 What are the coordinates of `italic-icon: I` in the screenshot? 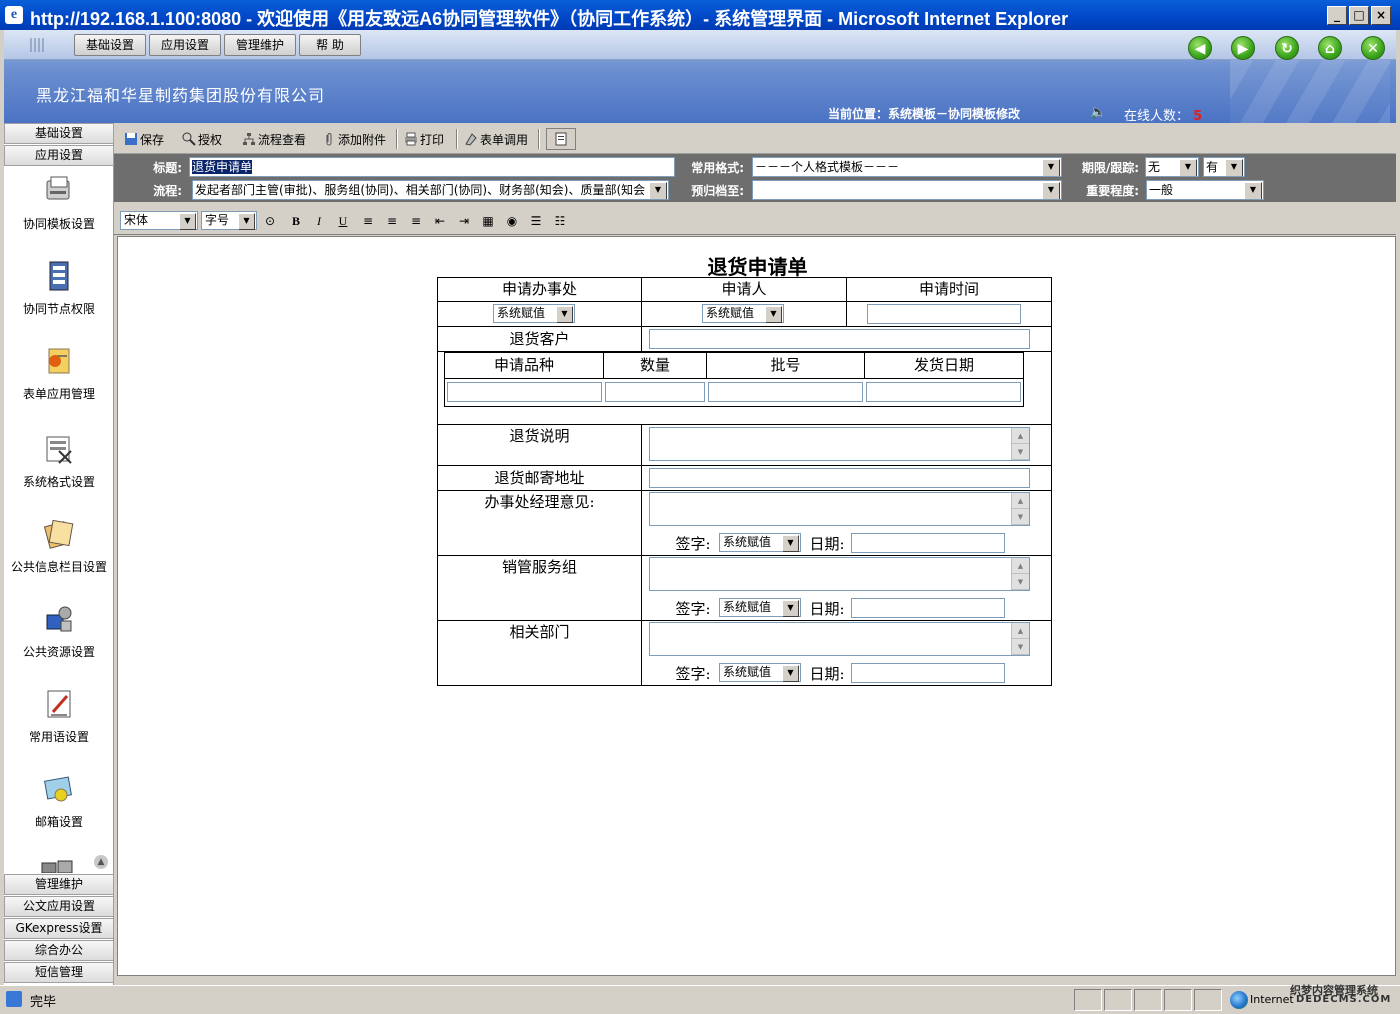 It's located at (319, 221).